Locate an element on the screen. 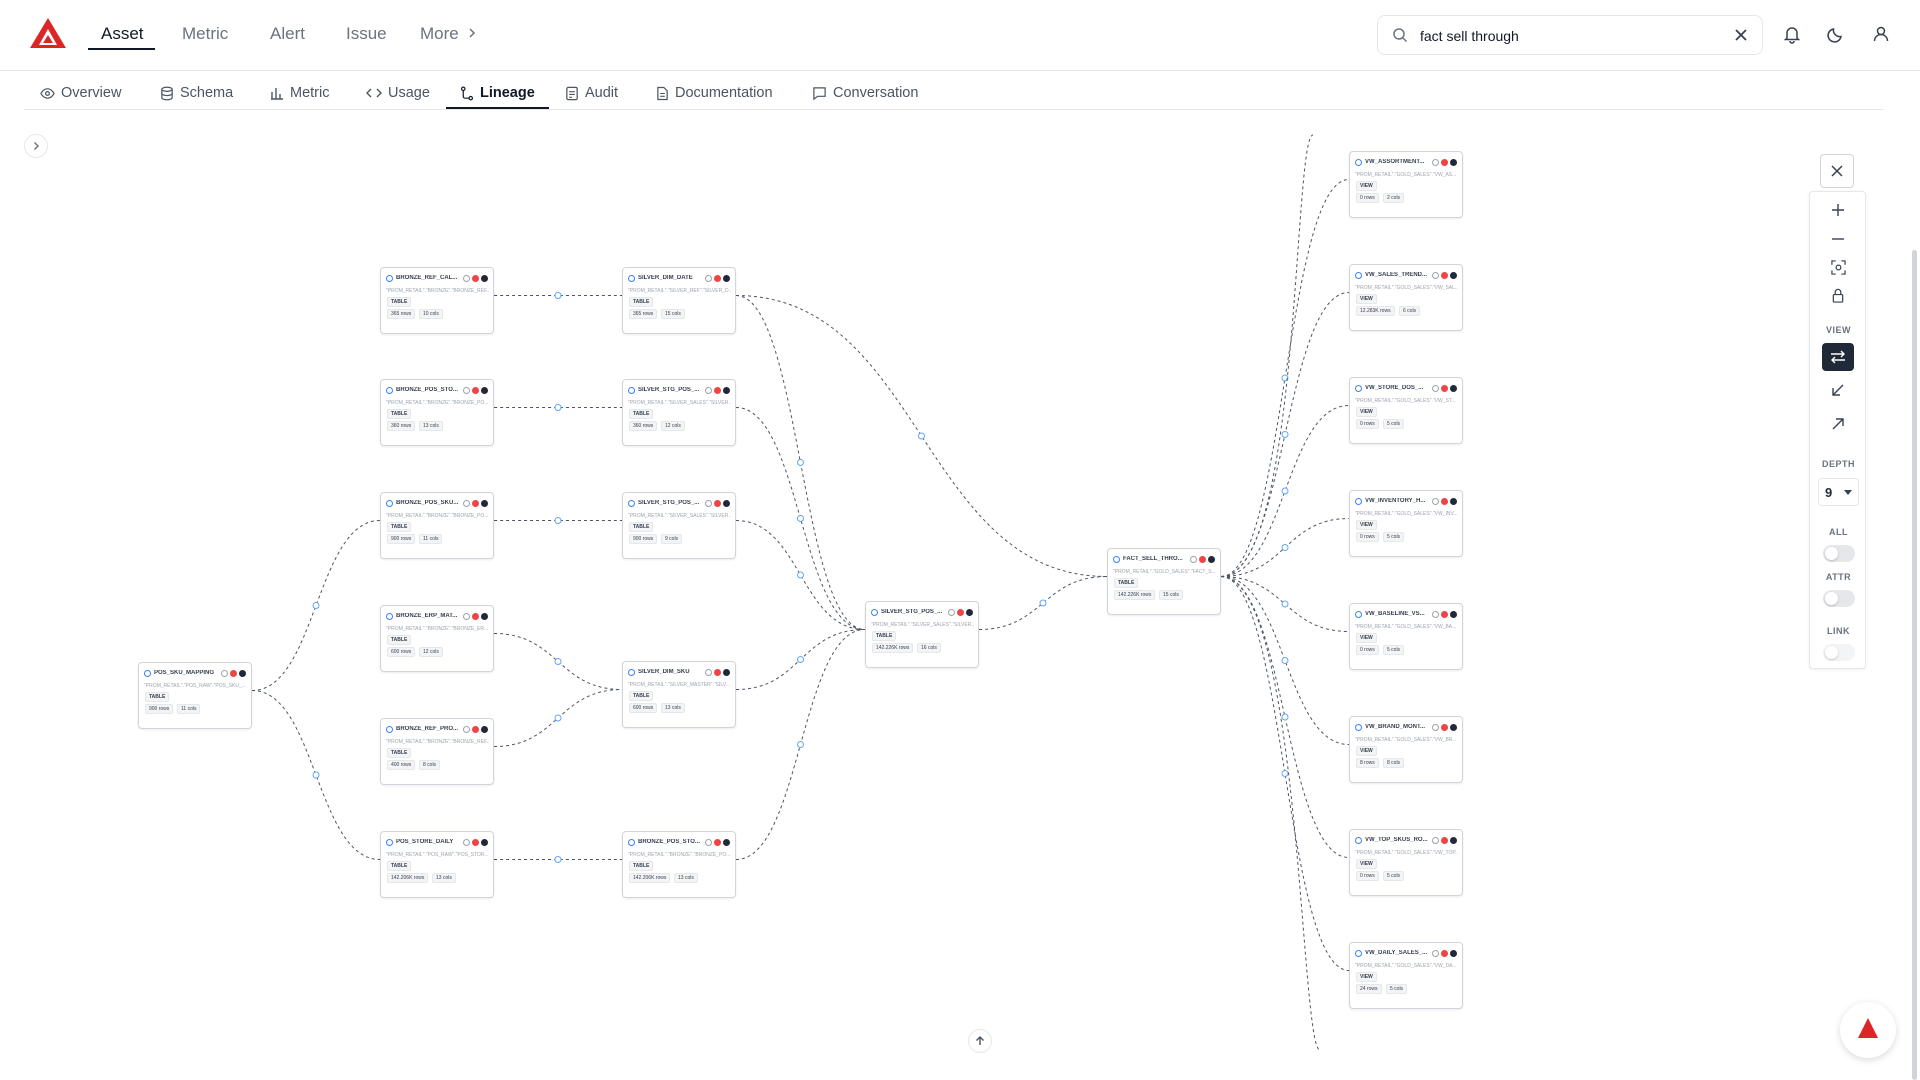 The height and width of the screenshot is (1080, 1920). tab-schema: Schema is located at coordinates (196, 93).